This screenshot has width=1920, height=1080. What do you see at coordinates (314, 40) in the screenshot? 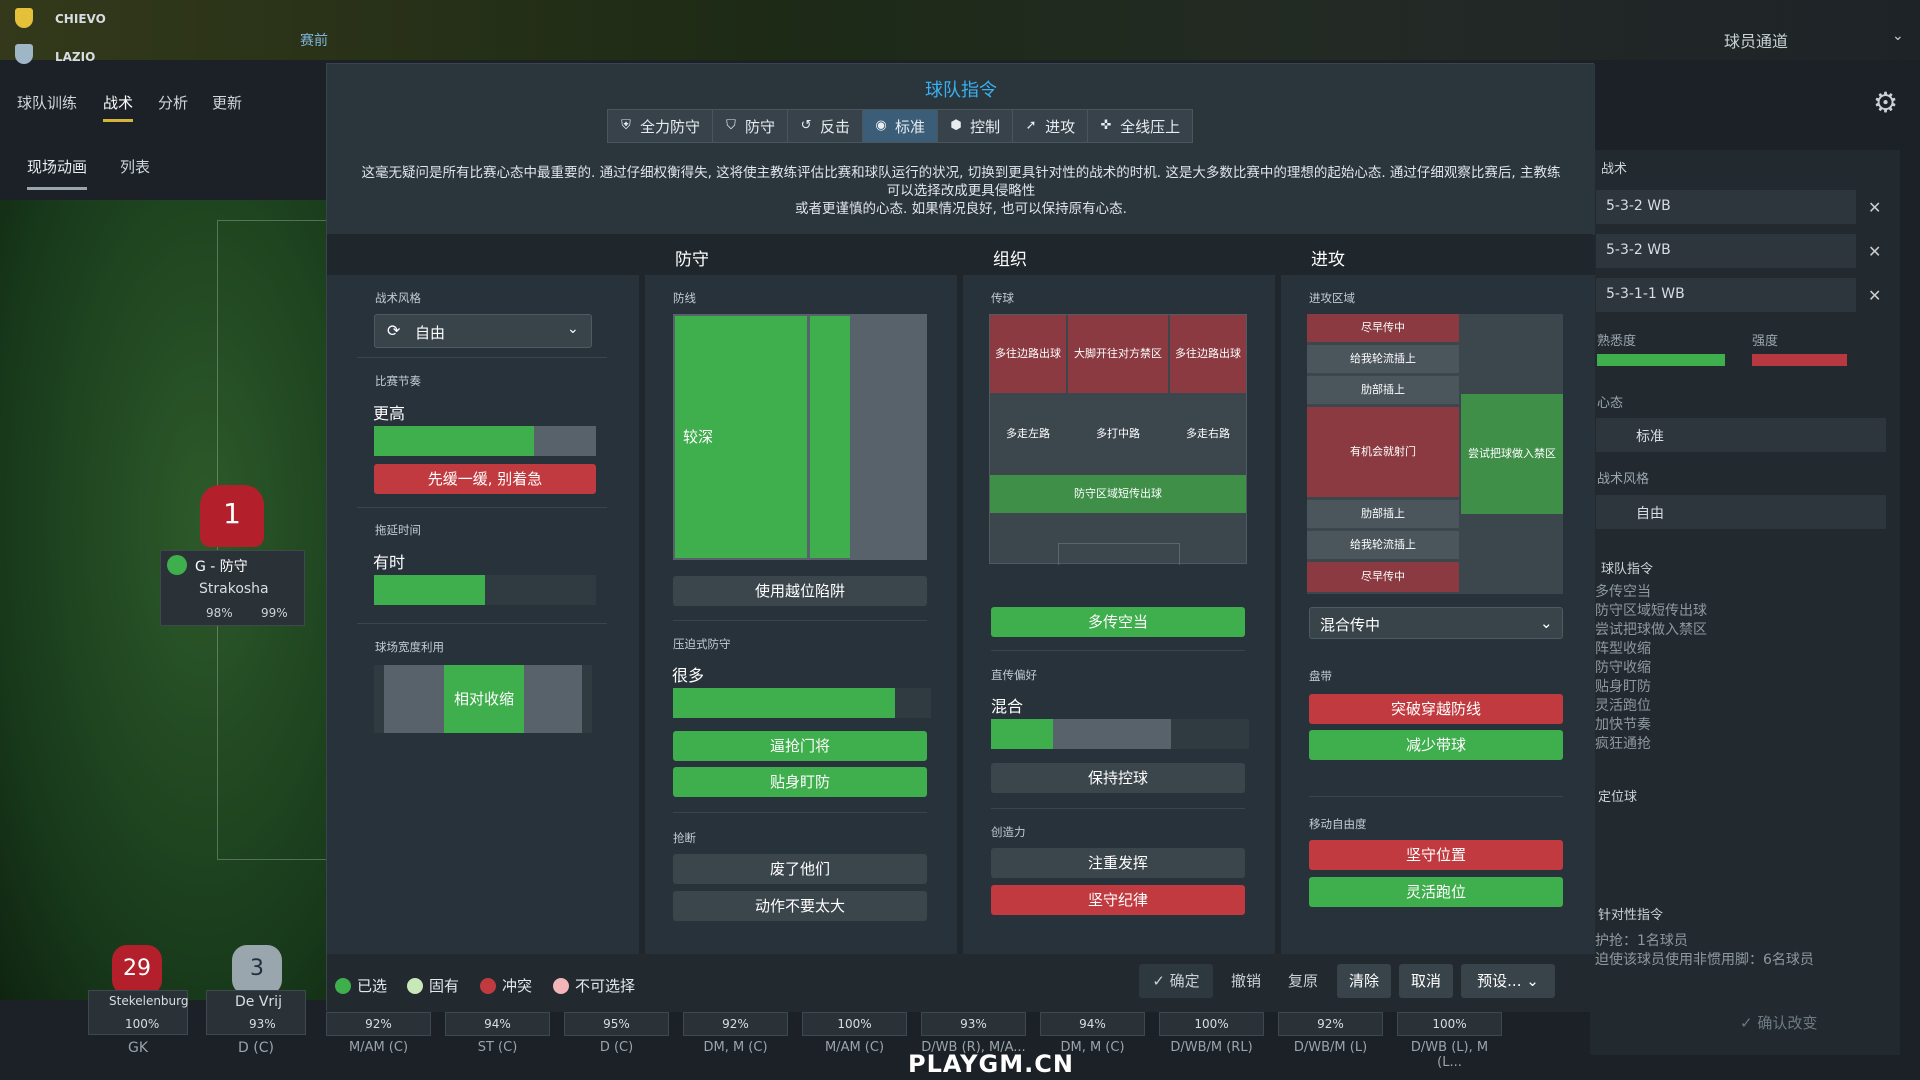
I see `prematch-label: 赛前` at bounding box center [314, 40].